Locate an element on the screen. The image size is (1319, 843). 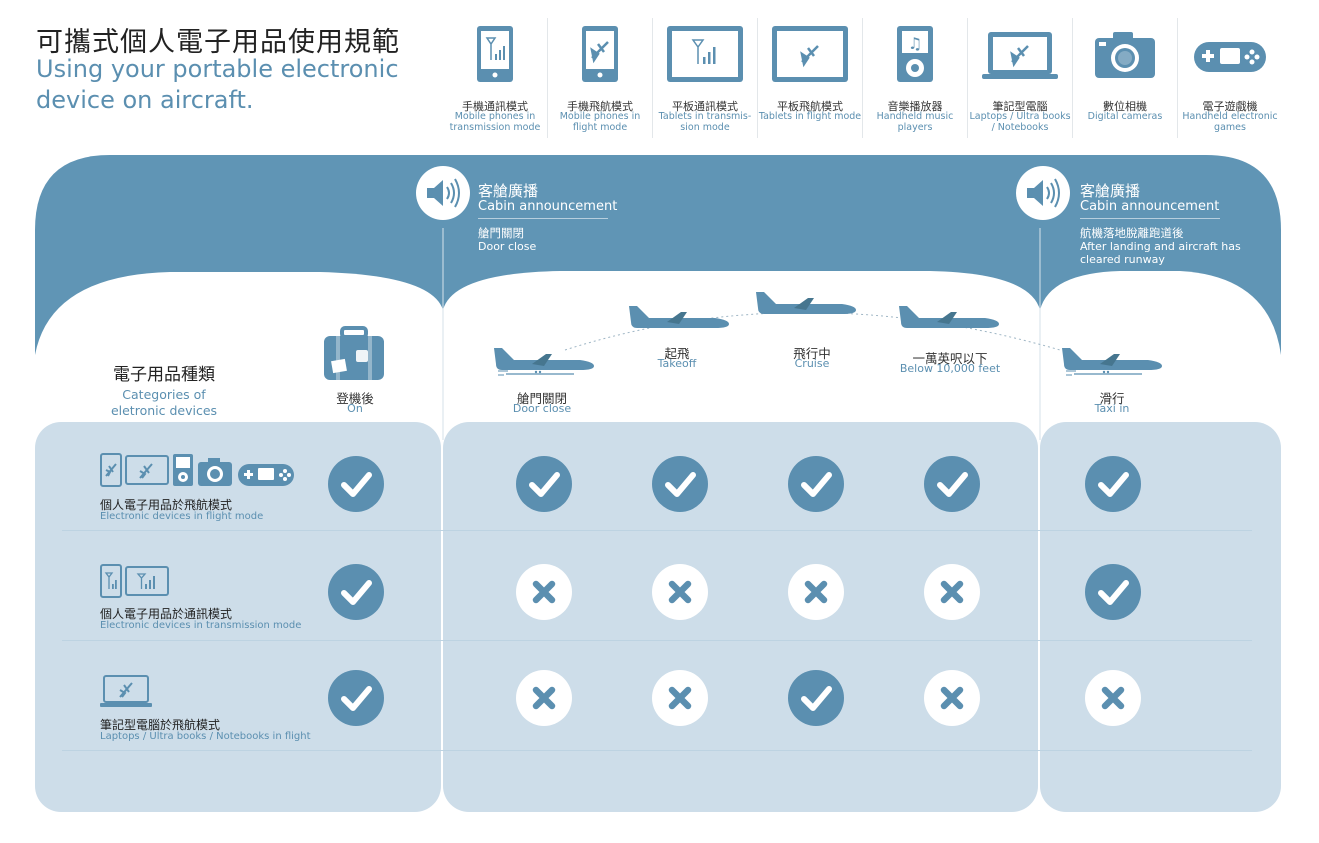
phase-label-en: On is located at coordinates (355, 408).